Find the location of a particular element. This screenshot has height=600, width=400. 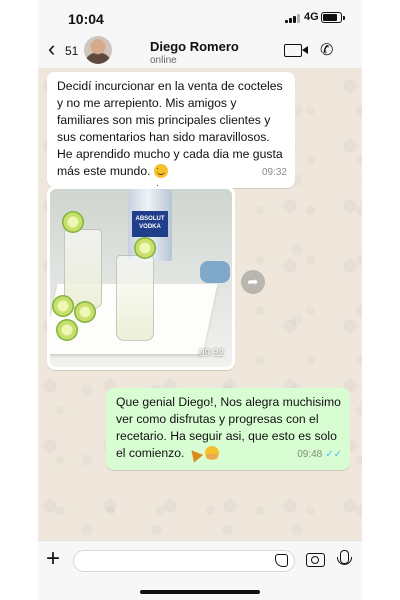

chat-header: ‹ 51 Diego Romero online ✆ is located at coordinates (200, 51).